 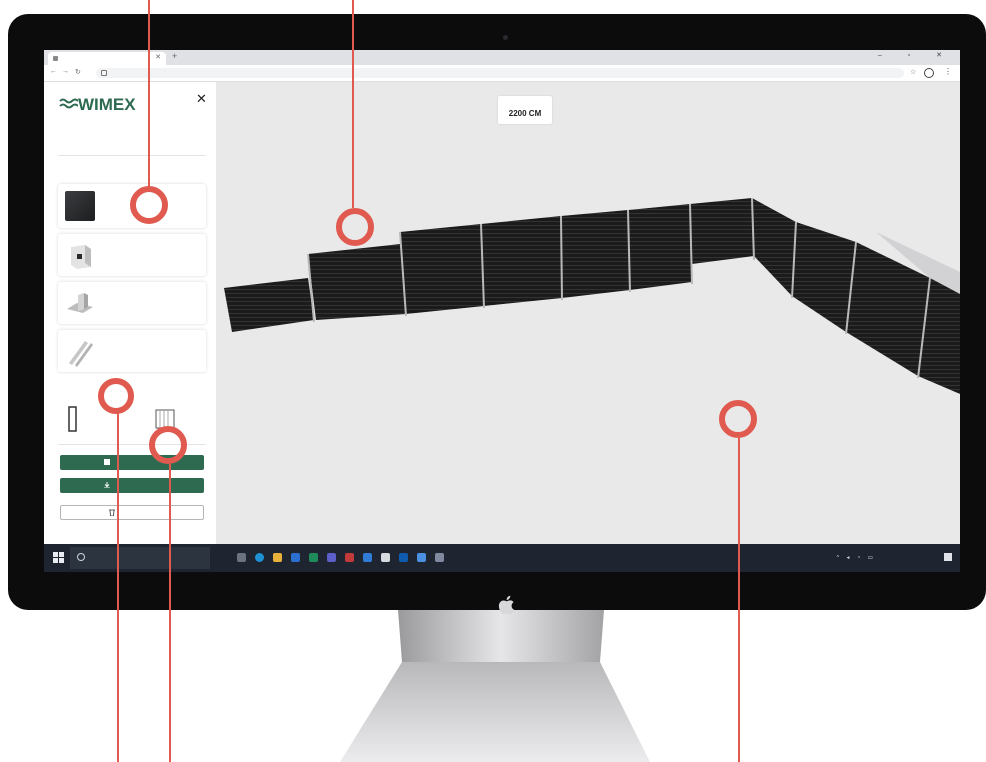 I want to click on fence-segment-back, so click(x=489, y=265).